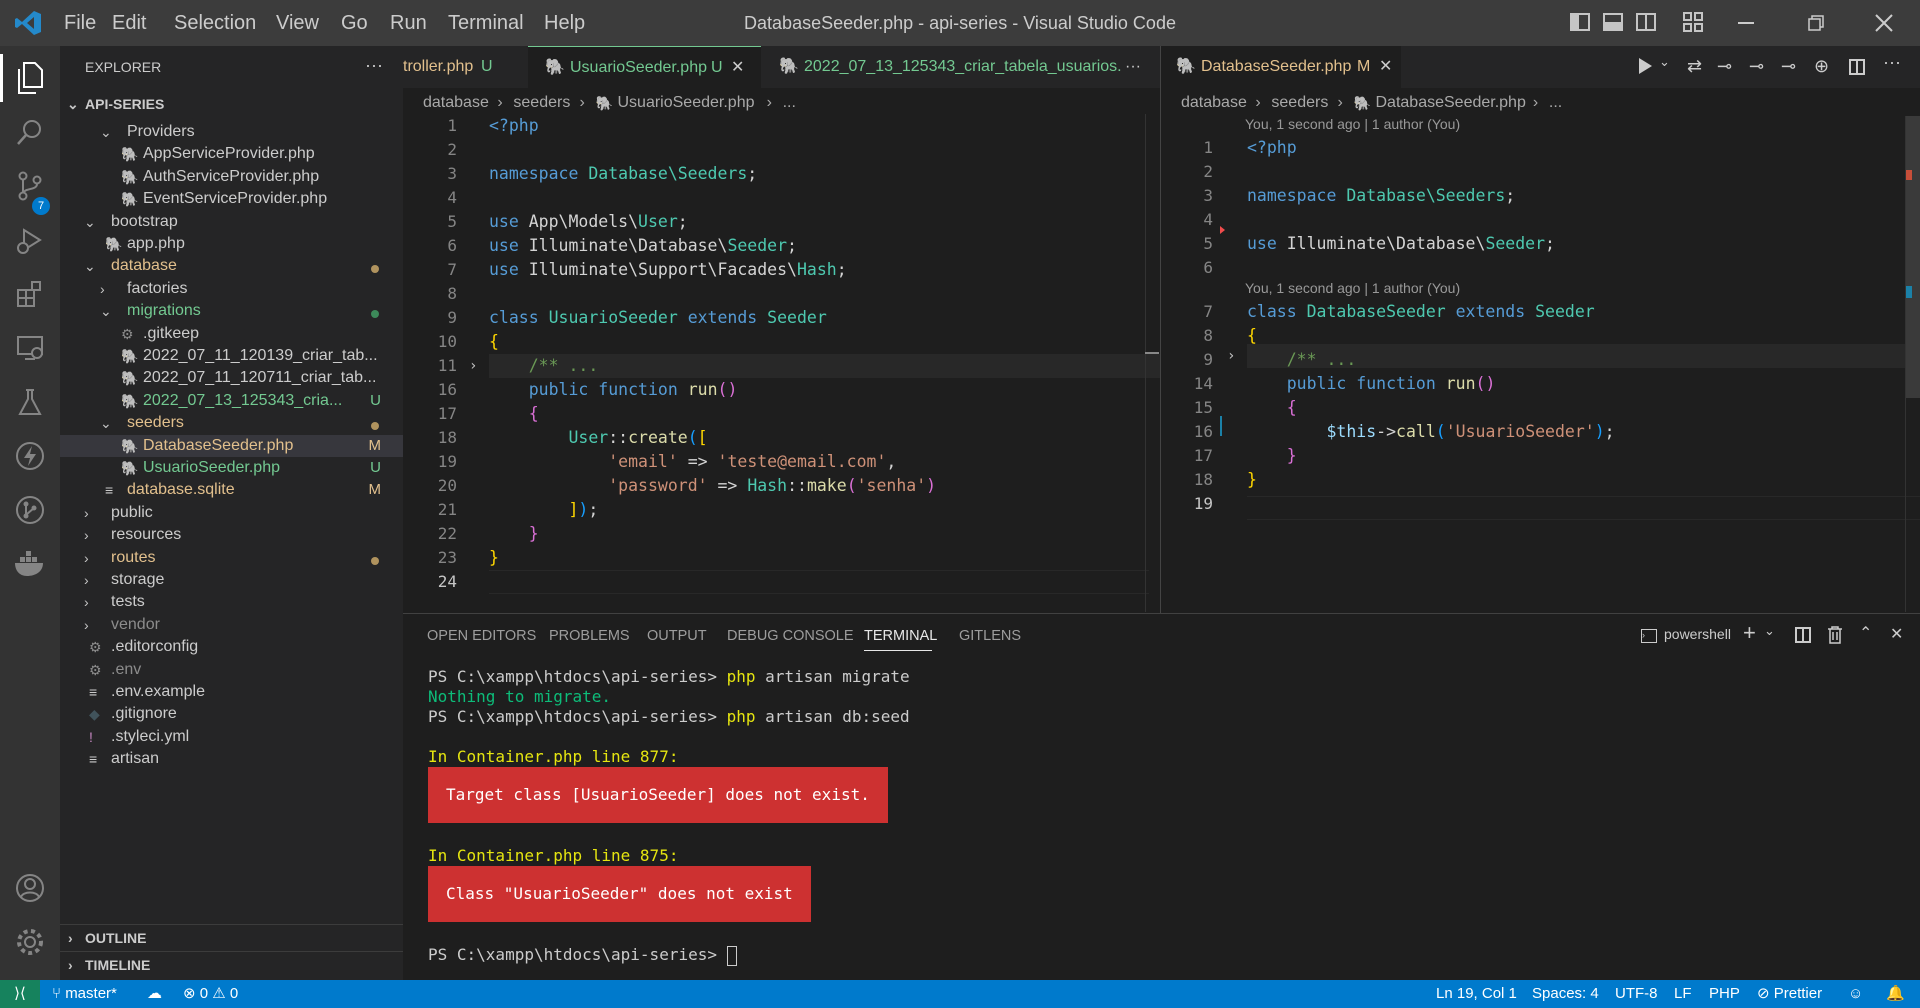  What do you see at coordinates (1724, 66) in the screenshot?
I see `timeline-commit-icon: ⊸` at bounding box center [1724, 66].